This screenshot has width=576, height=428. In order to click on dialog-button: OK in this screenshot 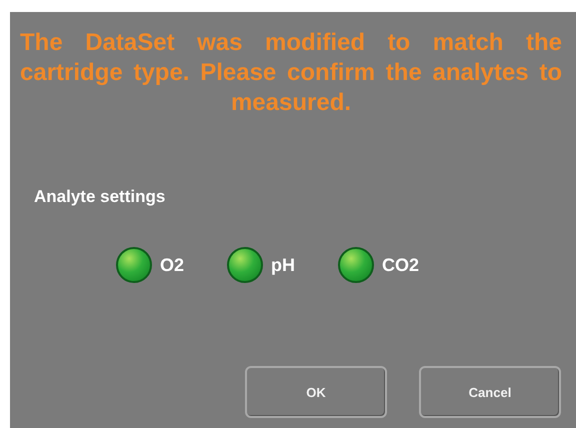, I will do `click(316, 392)`.